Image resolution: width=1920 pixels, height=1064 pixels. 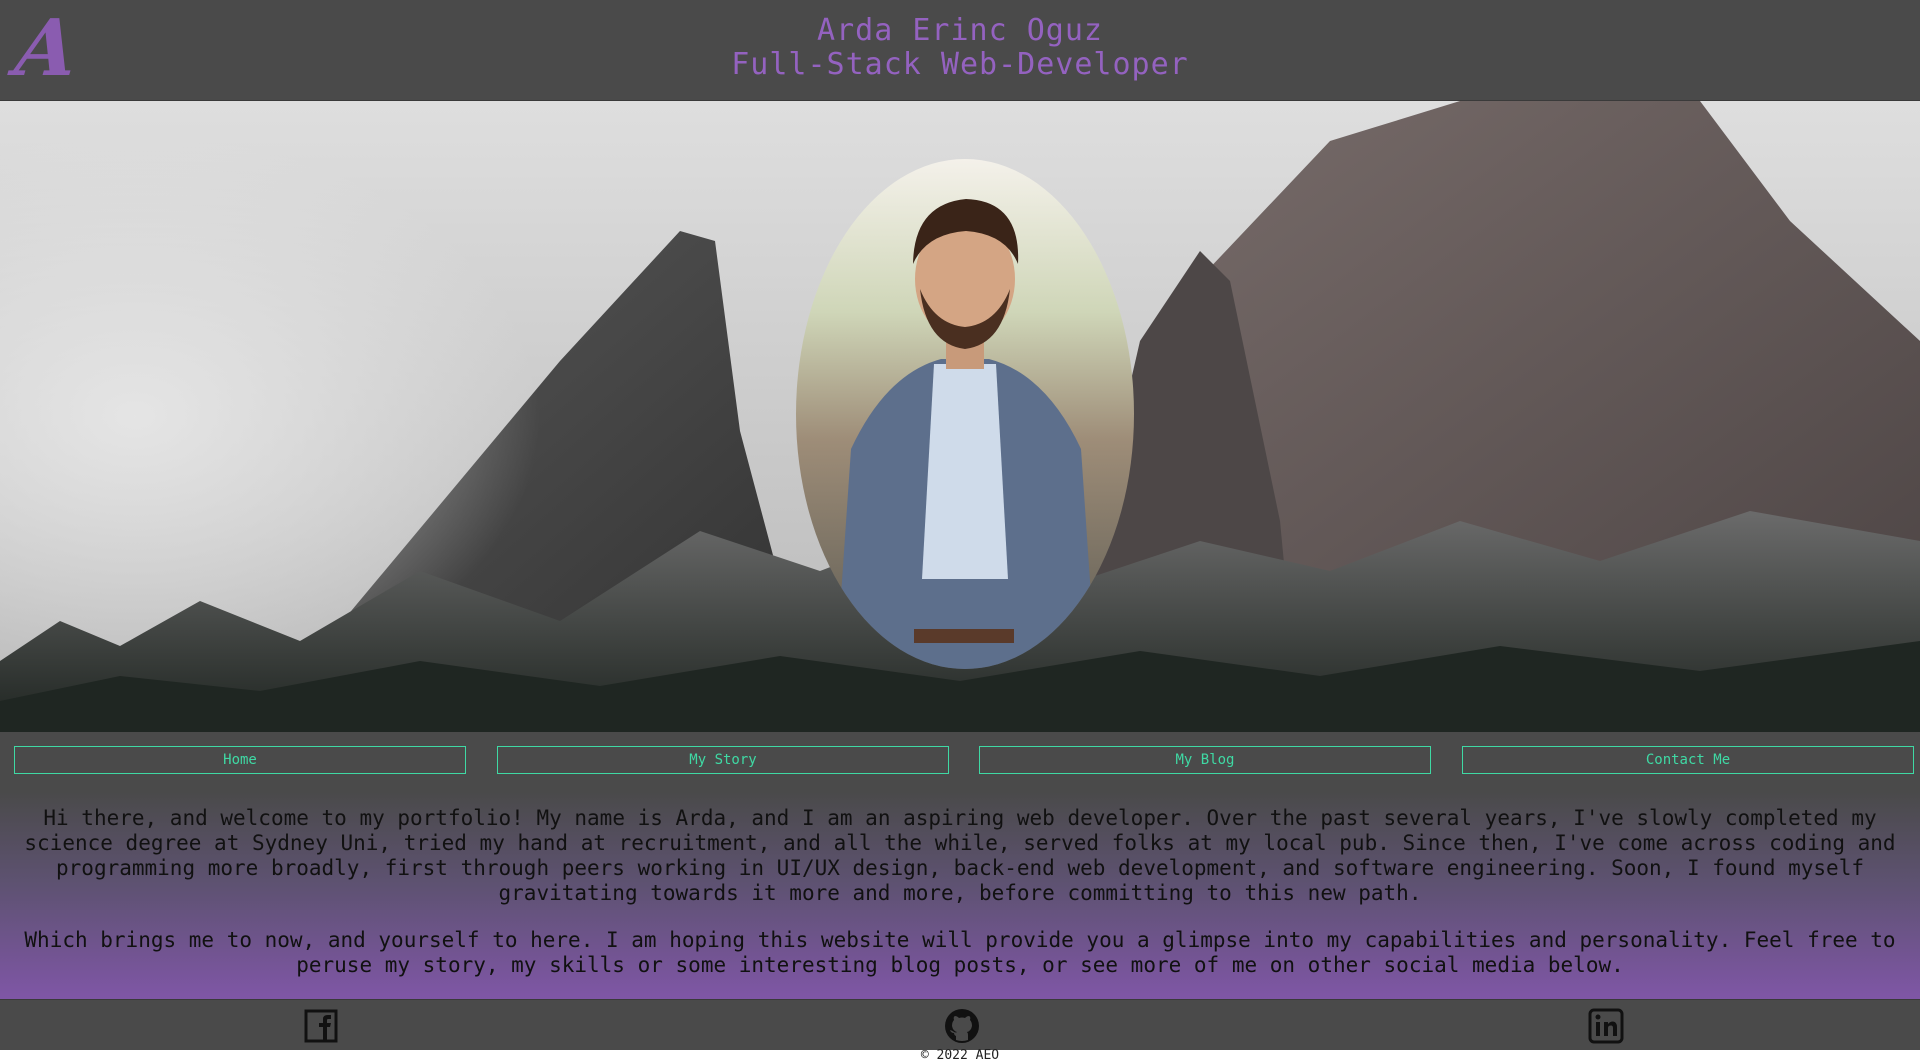 I want to click on header-titles: Arda Erinc Oguz Full-Stack Web-Developer, so click(x=960, y=48).